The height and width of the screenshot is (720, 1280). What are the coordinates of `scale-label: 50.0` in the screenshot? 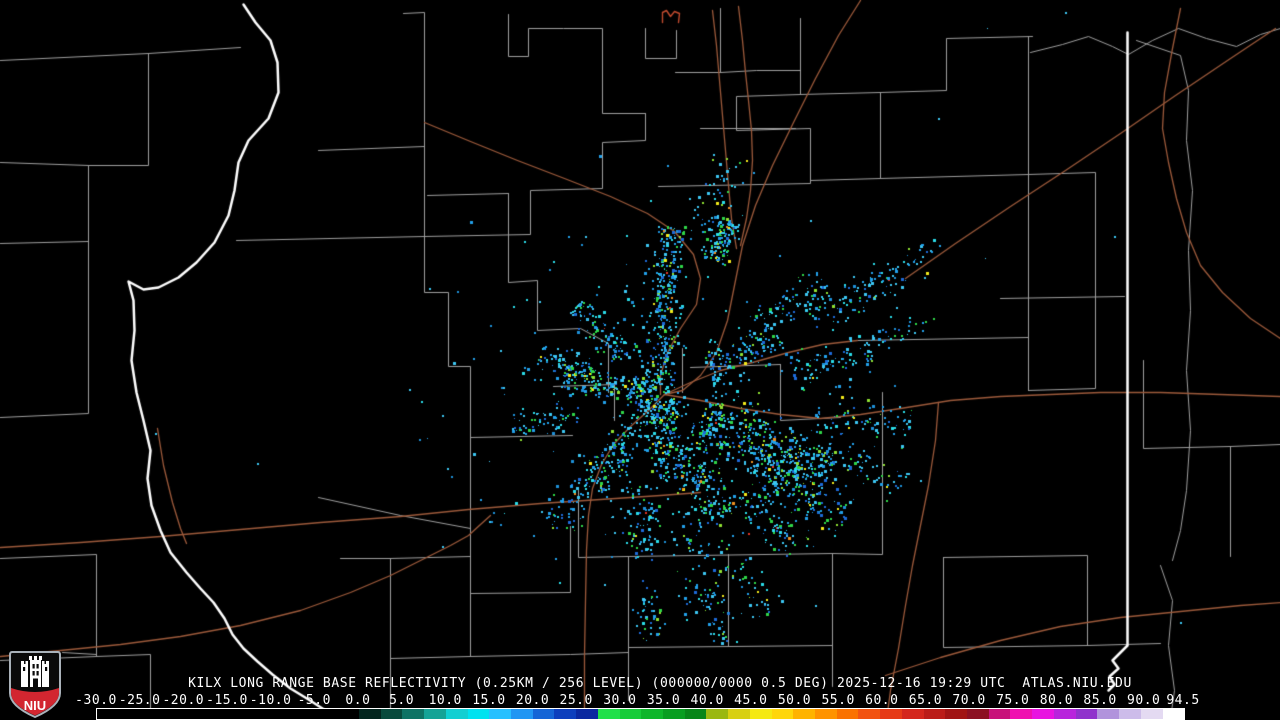 It's located at (794, 700).